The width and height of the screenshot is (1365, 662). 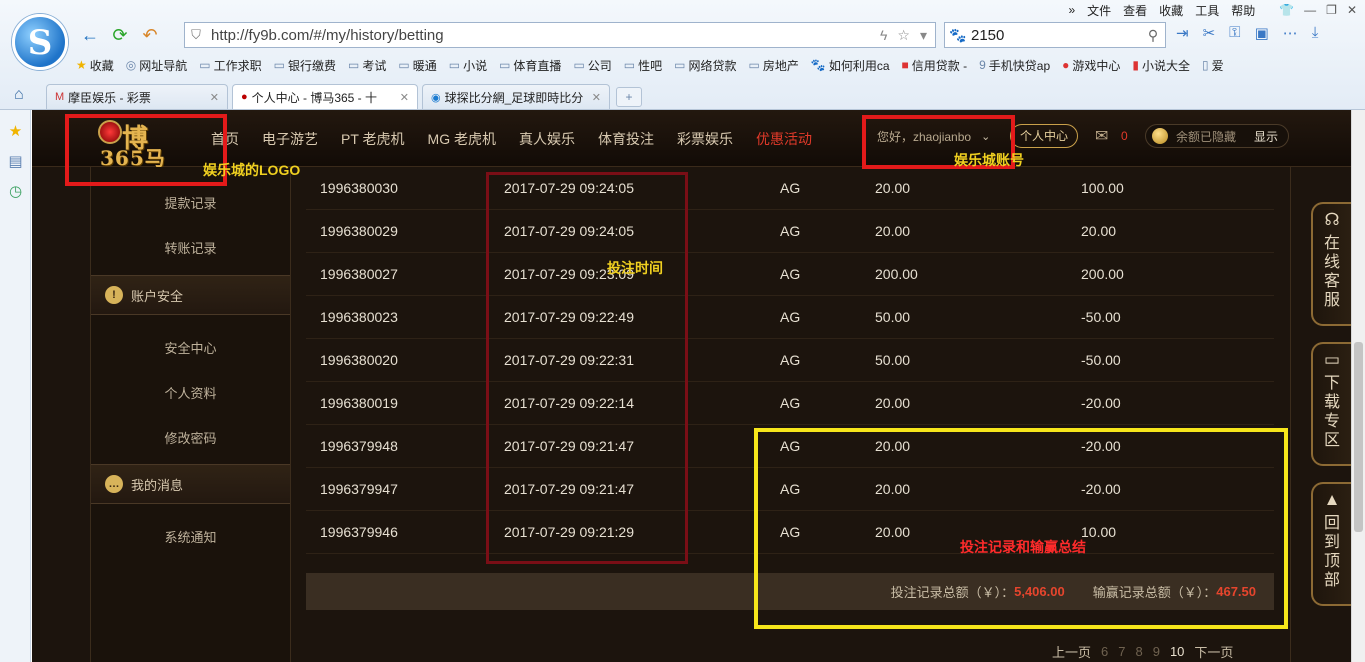 I want to click on key-icon: ⚿, so click(x=1234, y=33).